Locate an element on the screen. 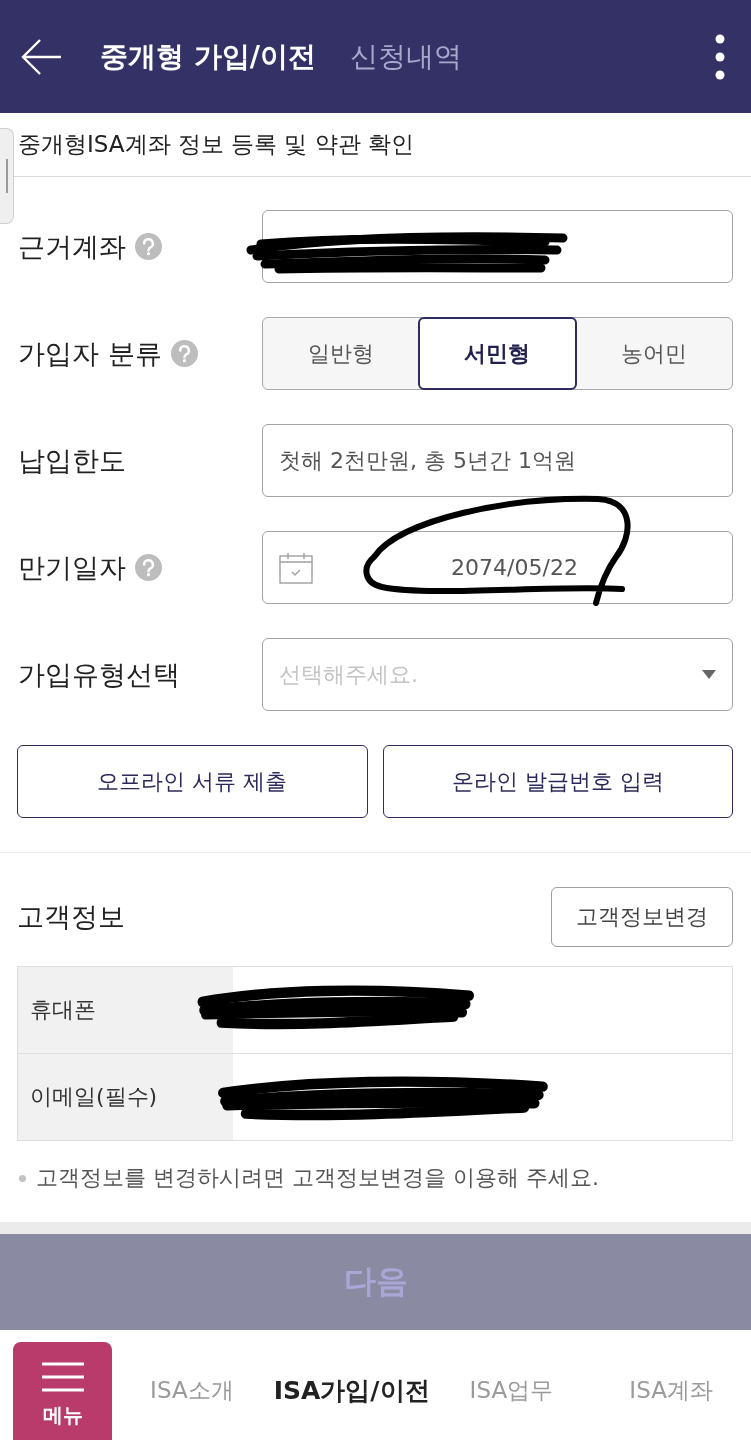 This screenshot has height=1440, width=751. menu-button: 메뉴 is located at coordinates (62, 1391).